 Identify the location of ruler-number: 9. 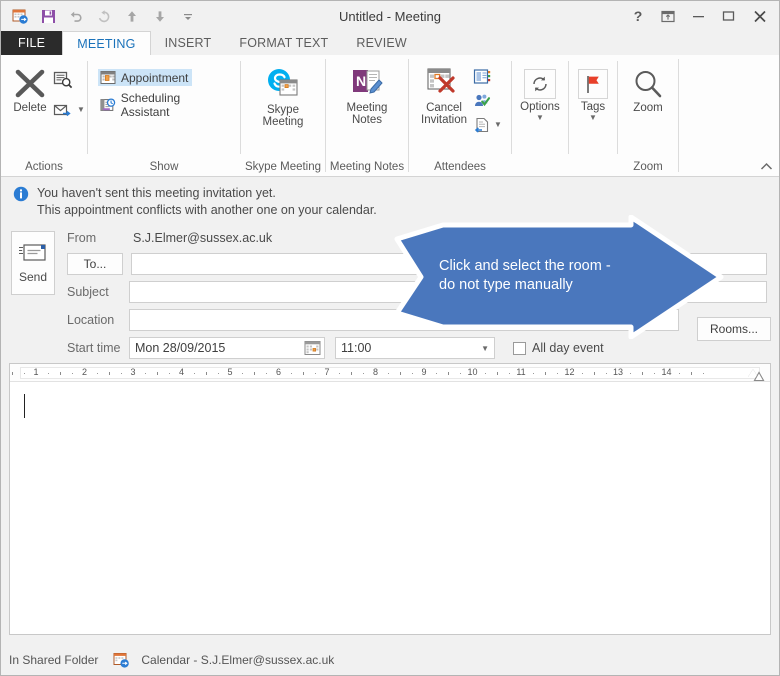
(424, 372).